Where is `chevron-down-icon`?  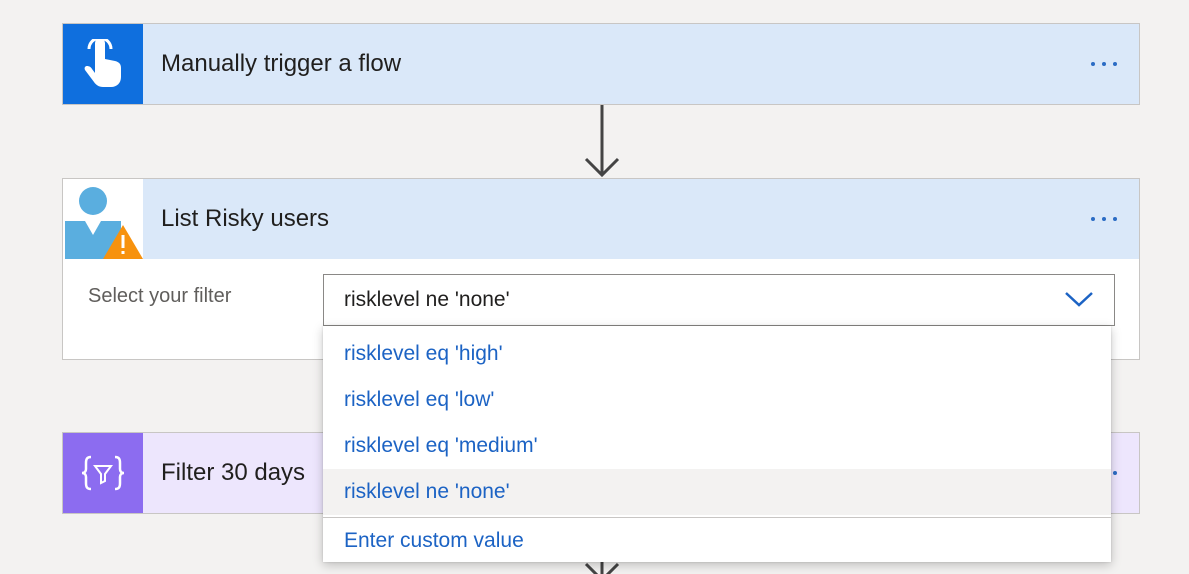 chevron-down-icon is located at coordinates (1079, 299).